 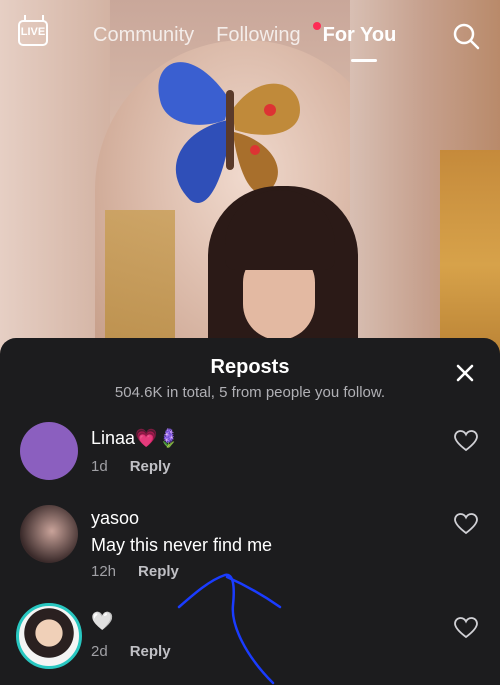 What do you see at coordinates (250, 367) in the screenshot?
I see `sheet-title: Reposts` at bounding box center [250, 367].